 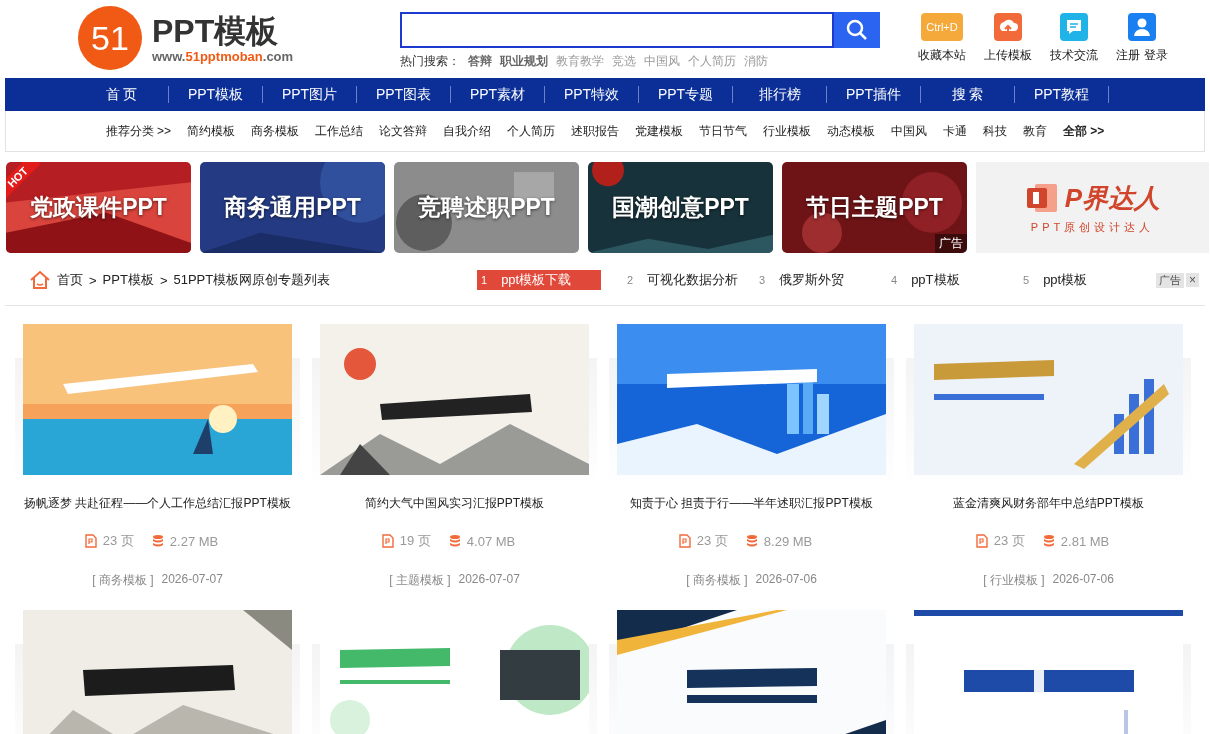 What do you see at coordinates (216, 30) in the screenshot?
I see `site-title: PPT模板` at bounding box center [216, 30].